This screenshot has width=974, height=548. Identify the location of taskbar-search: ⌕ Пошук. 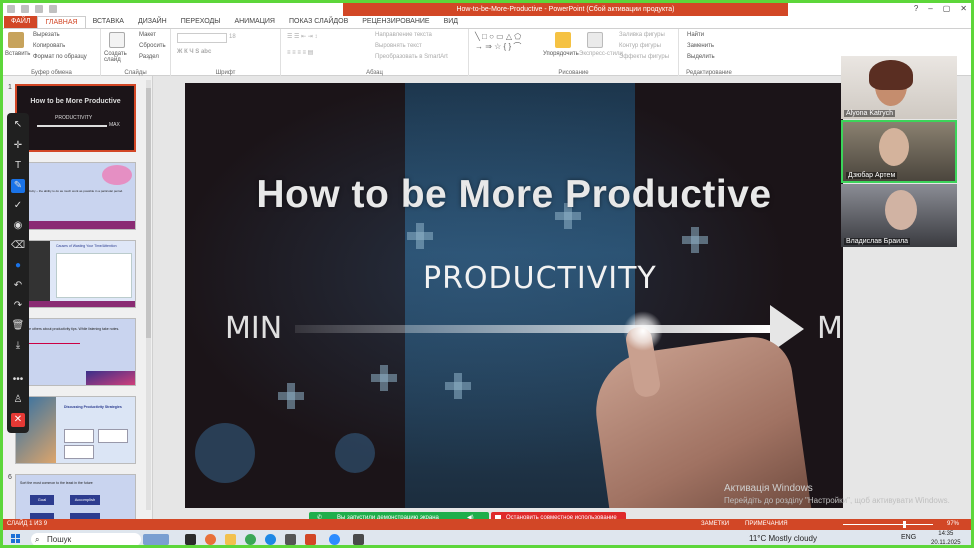
(86, 539).